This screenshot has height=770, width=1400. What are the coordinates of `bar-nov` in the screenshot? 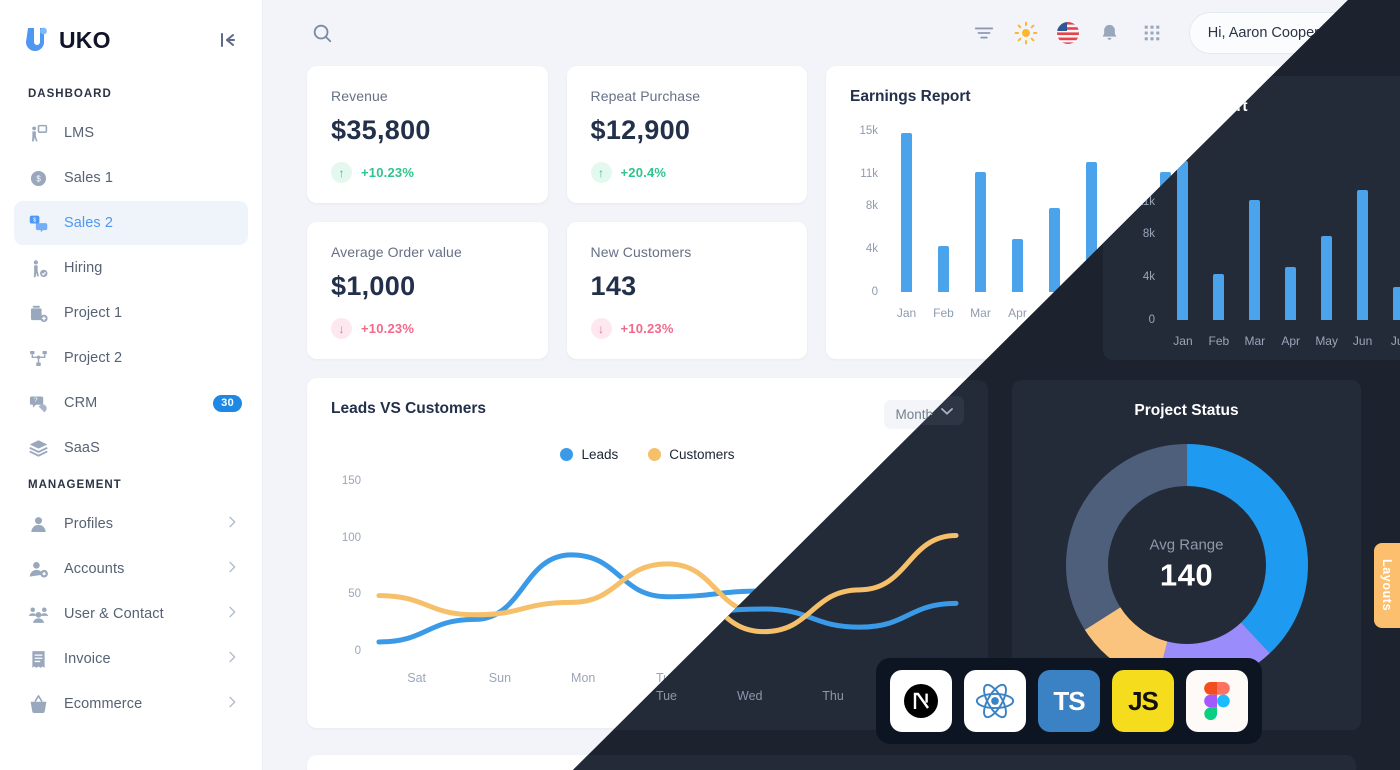 It's located at (1276, 263).